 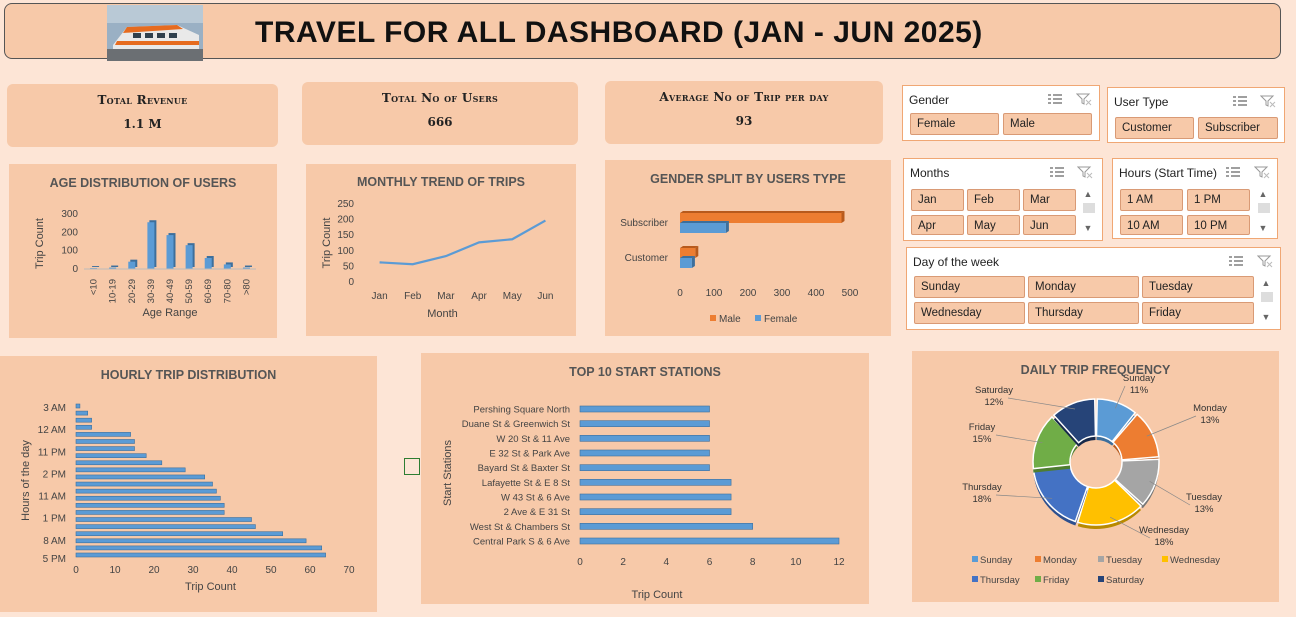 I want to click on slicer-item-may: May, so click(x=993, y=225).